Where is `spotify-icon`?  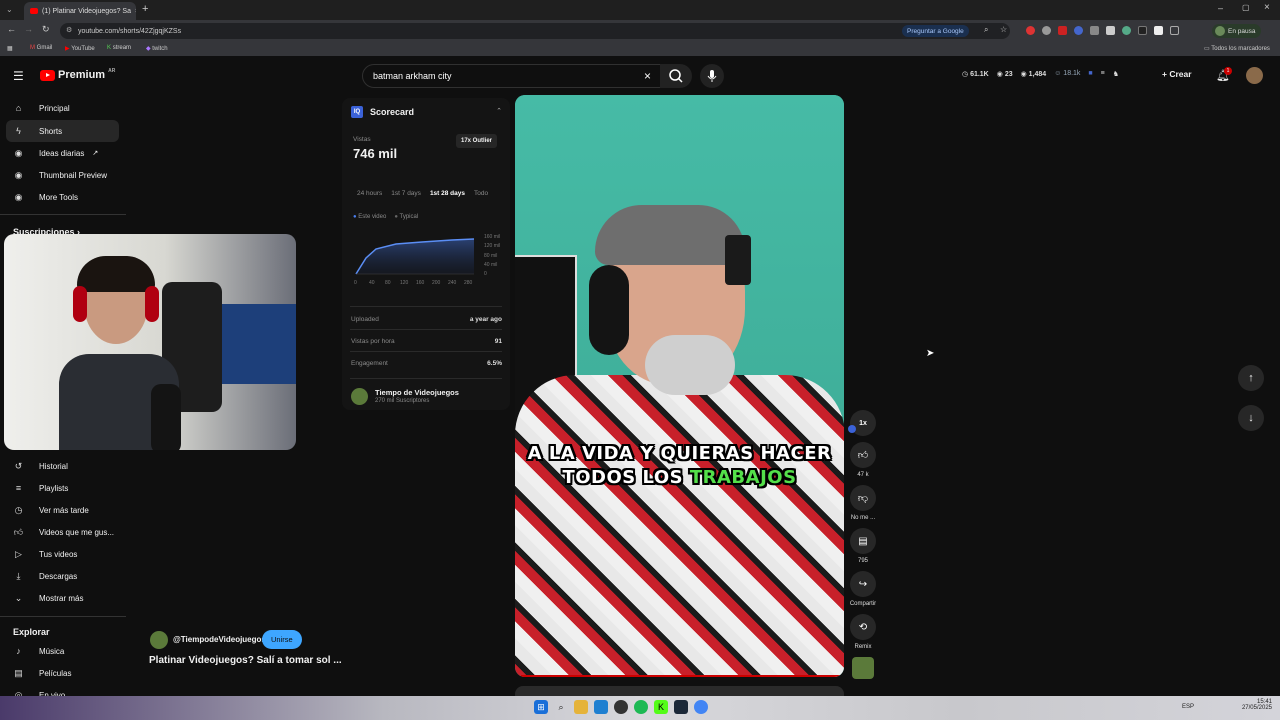 spotify-icon is located at coordinates (641, 707).